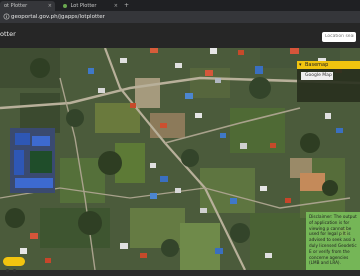 This screenshot has height=276, width=360. I want to click on location-search-input, so click(339, 37).